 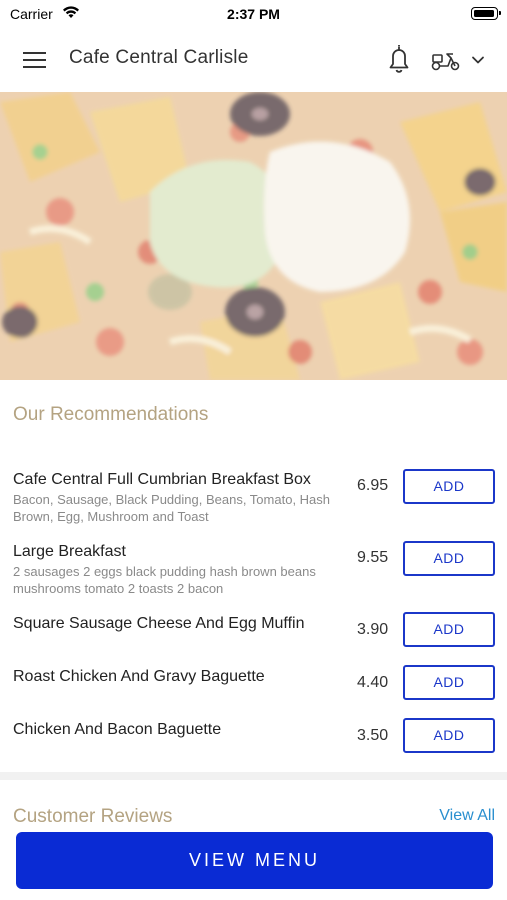 What do you see at coordinates (373, 682) in the screenshot?
I see `item-price: 4.40` at bounding box center [373, 682].